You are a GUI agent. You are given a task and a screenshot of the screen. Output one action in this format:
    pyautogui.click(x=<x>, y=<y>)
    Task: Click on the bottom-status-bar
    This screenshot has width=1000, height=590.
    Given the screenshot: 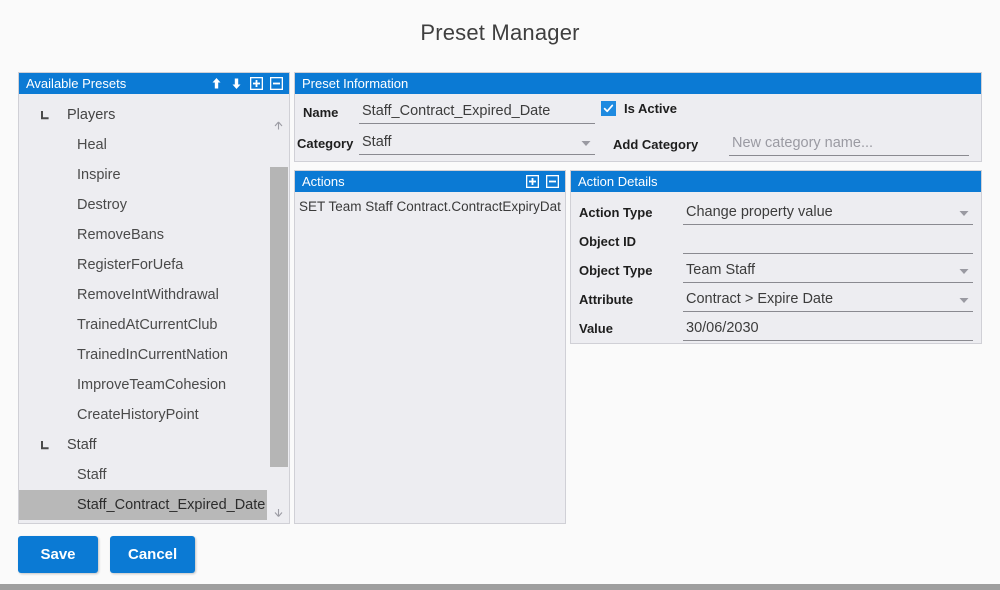 What is the action you would take?
    pyautogui.click(x=500, y=587)
    